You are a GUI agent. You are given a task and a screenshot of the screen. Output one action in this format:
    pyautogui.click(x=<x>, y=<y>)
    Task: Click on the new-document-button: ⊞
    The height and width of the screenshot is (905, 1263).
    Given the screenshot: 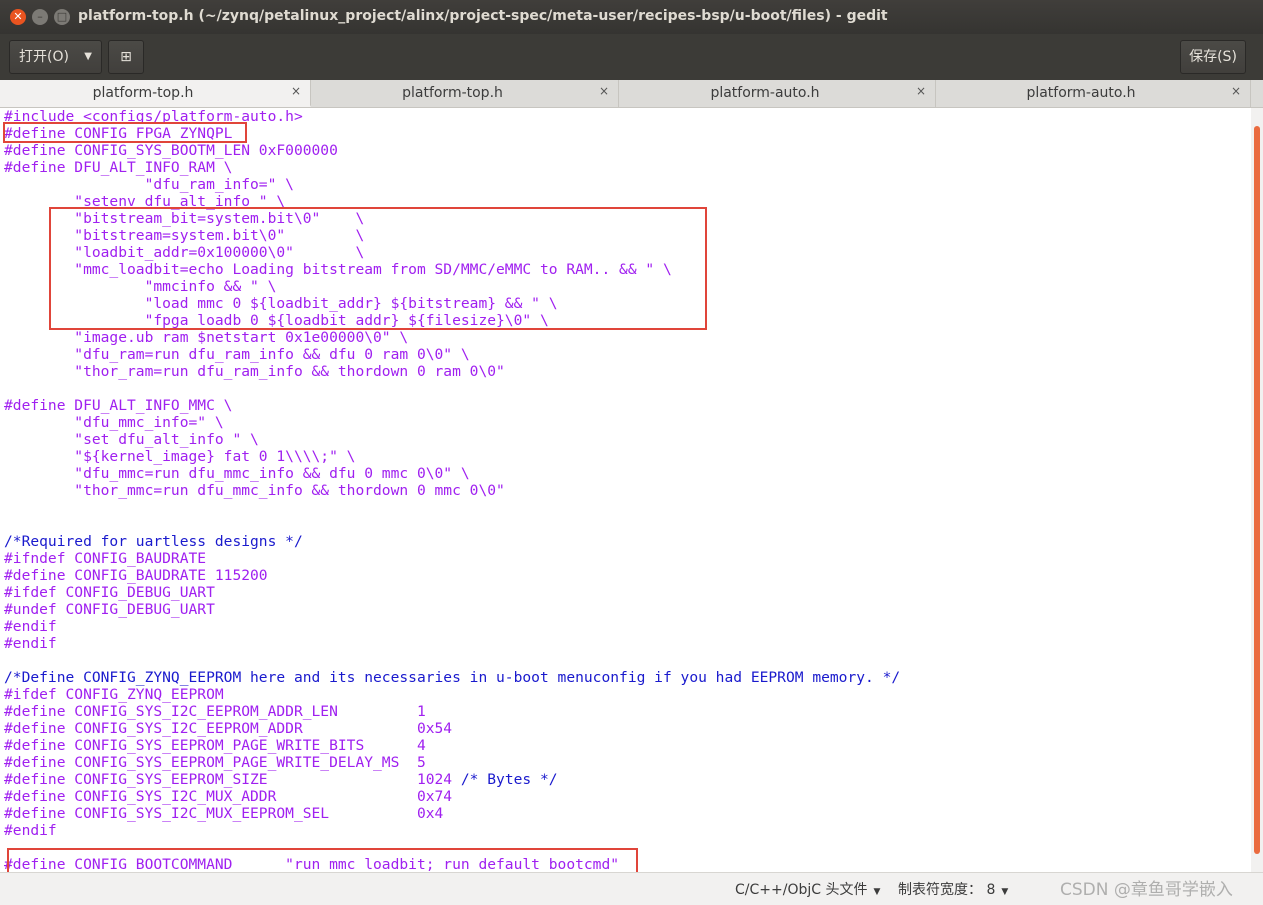 What is the action you would take?
    pyautogui.click(x=126, y=57)
    